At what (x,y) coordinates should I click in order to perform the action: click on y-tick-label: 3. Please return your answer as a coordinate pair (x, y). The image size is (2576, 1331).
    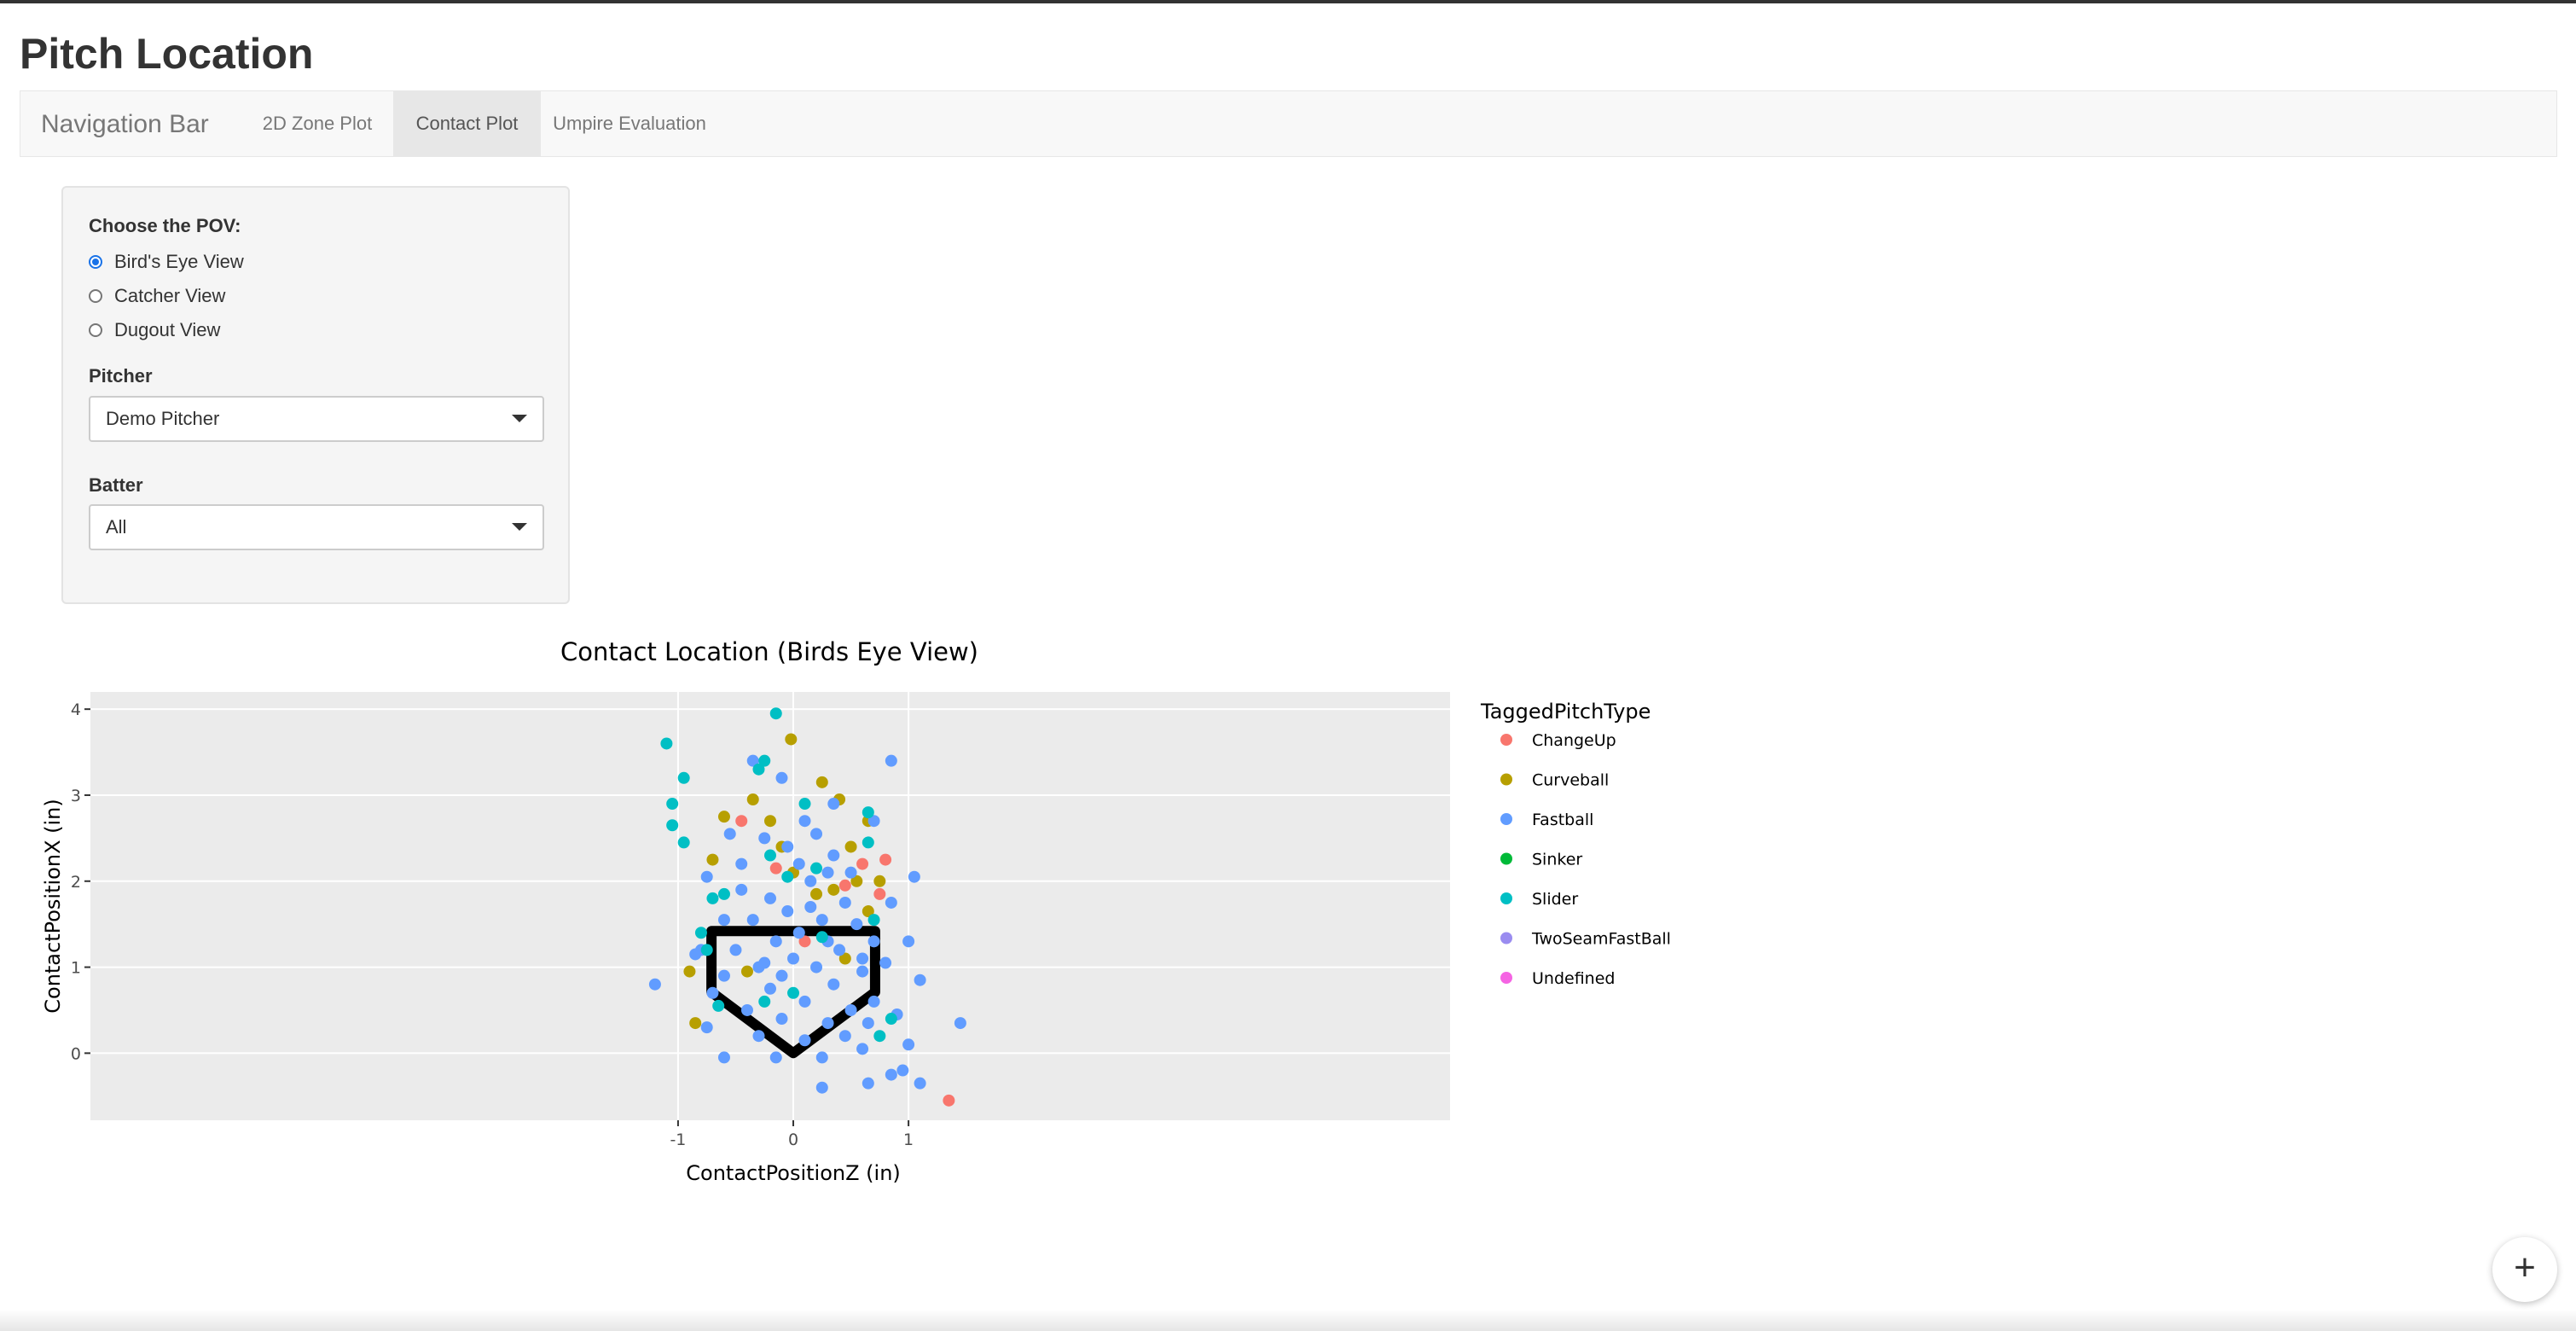
    Looking at the image, I should click on (76, 796).